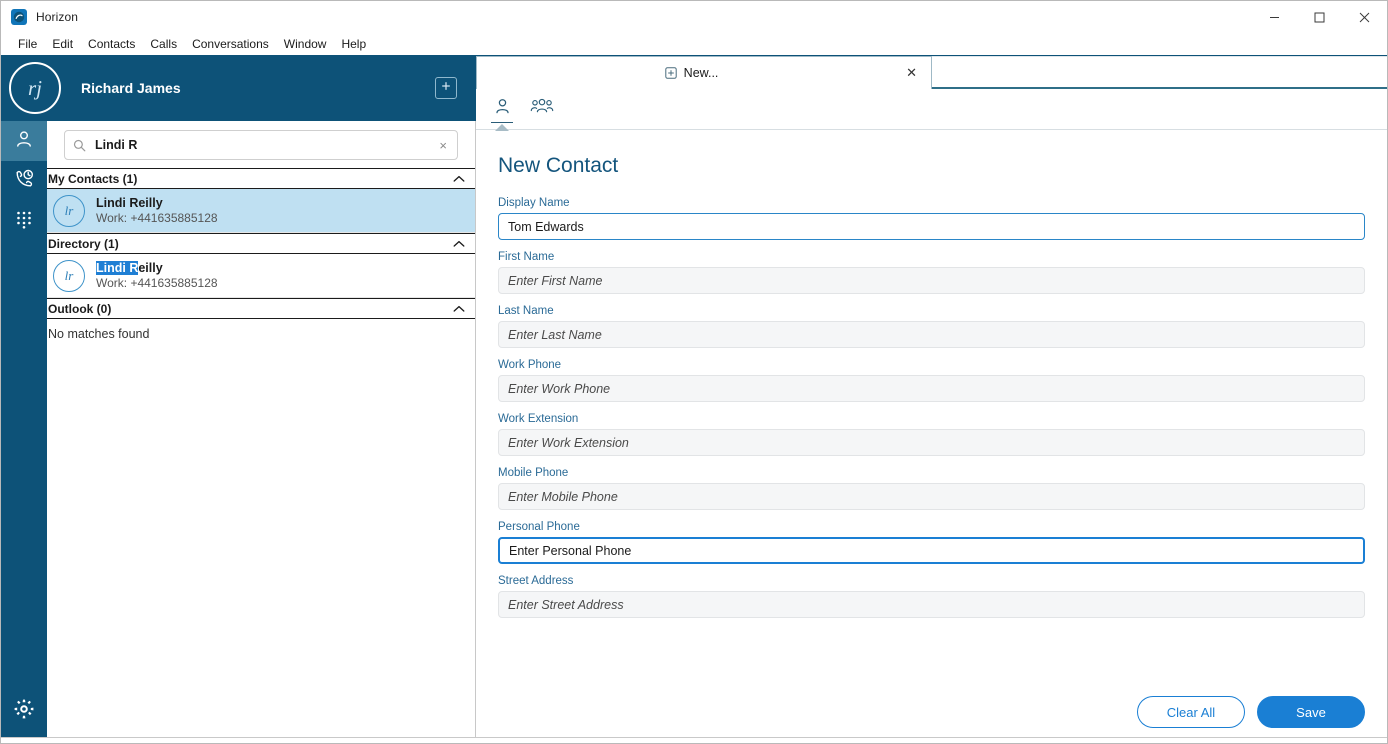  I want to click on user-name: Richard James, so click(131, 88).